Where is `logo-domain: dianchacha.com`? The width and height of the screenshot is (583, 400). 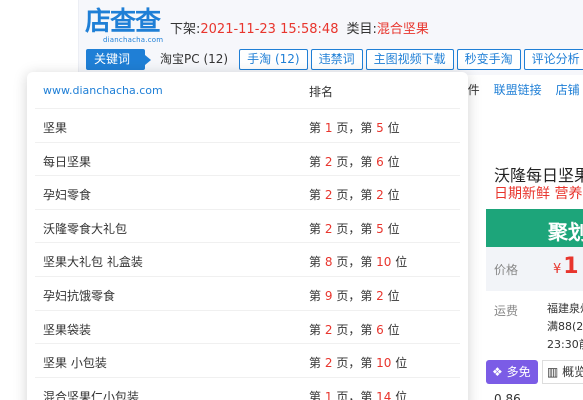
logo-domain: dianchacha.com is located at coordinates (133, 40).